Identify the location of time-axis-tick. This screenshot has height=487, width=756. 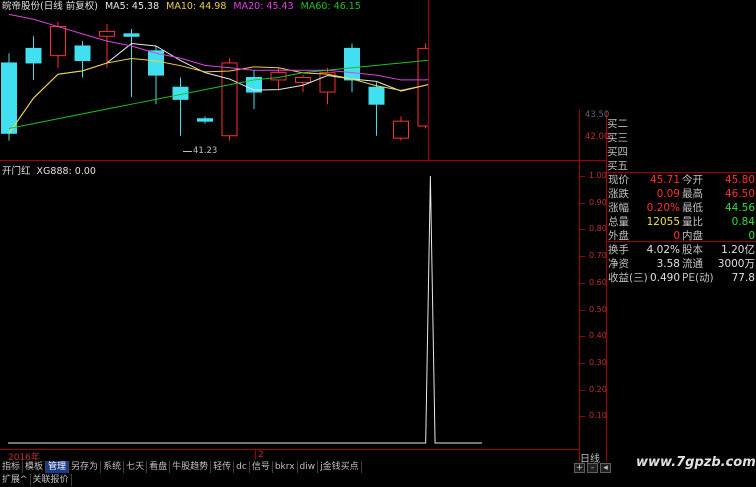
(255, 454).